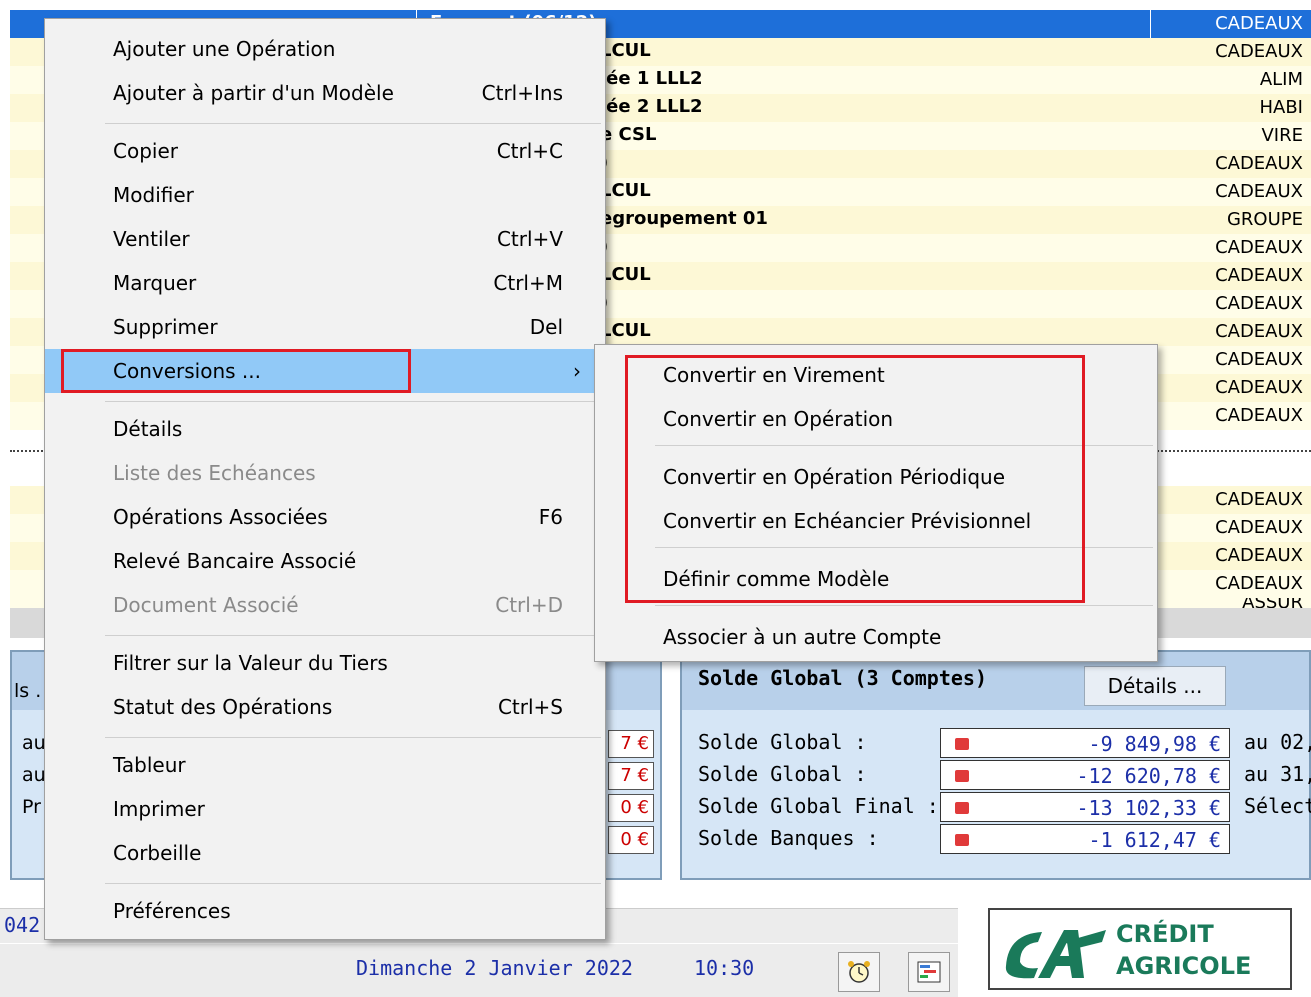 Image resolution: width=1311 pixels, height=997 pixels. I want to click on row-category: VIRE, so click(1282, 135).